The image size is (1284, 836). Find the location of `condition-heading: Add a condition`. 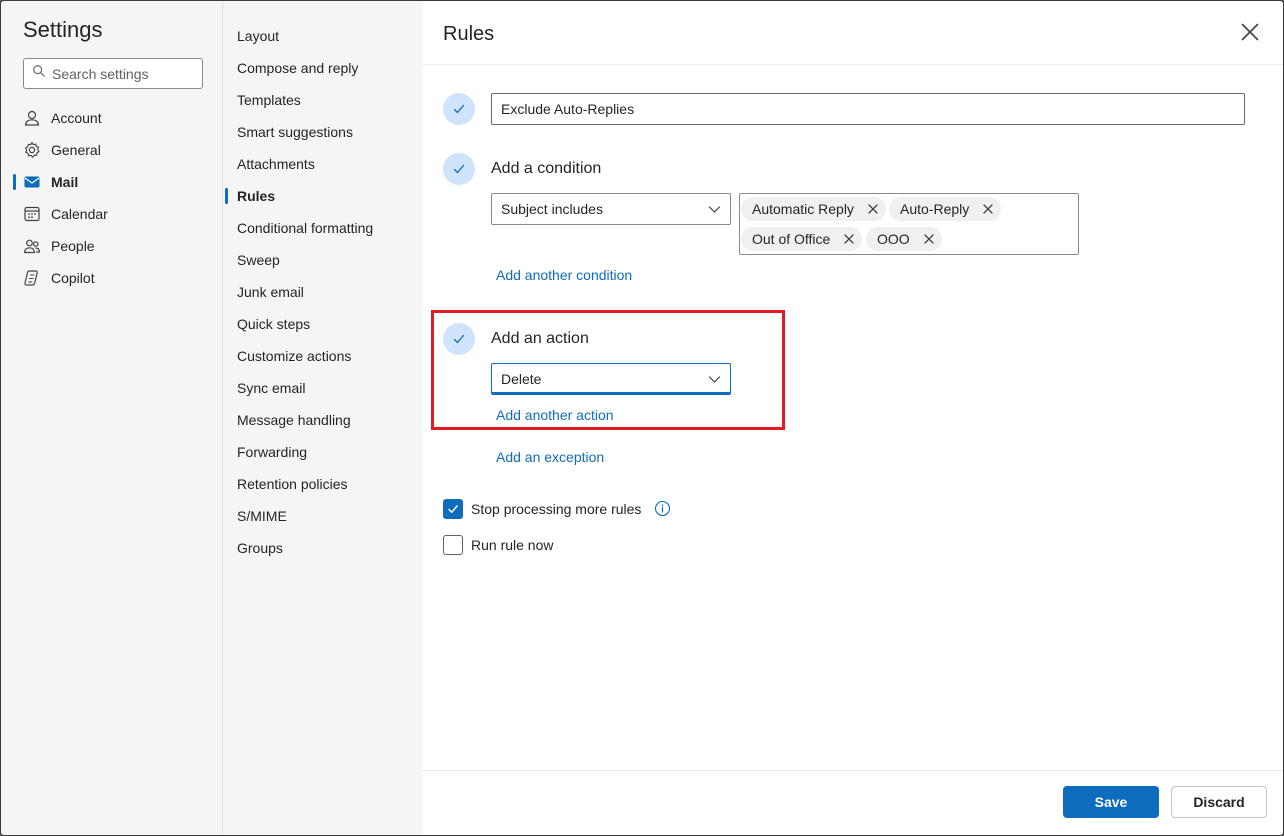

condition-heading: Add a condition is located at coordinates (546, 168).